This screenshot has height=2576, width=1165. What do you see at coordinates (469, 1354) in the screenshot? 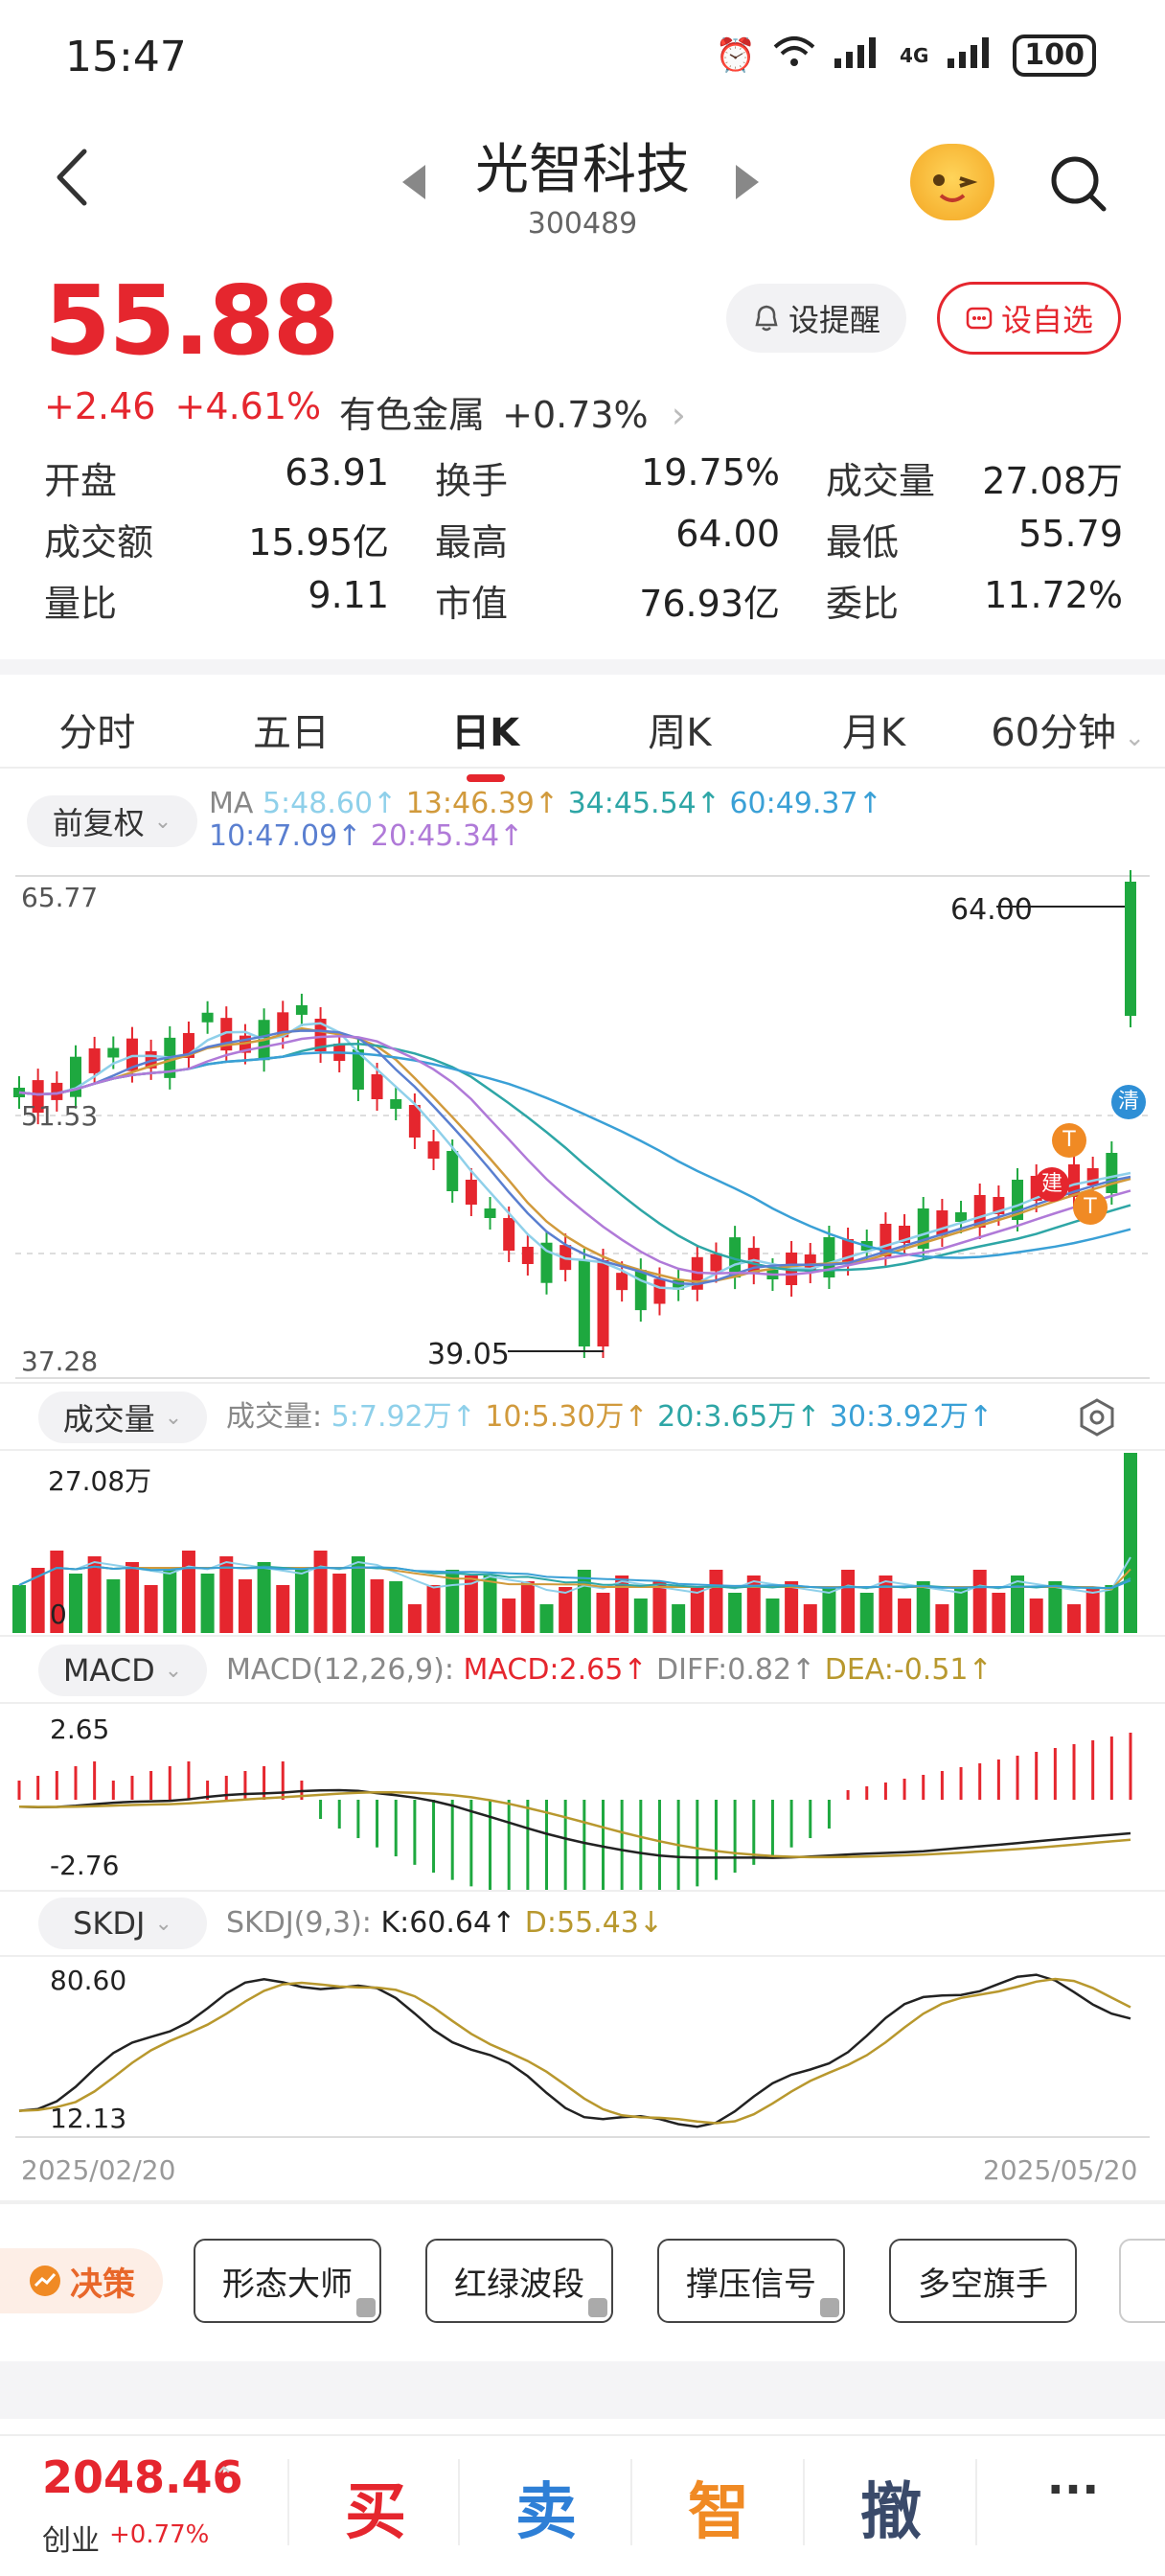
I see `kline-low-label: 39.05` at bounding box center [469, 1354].